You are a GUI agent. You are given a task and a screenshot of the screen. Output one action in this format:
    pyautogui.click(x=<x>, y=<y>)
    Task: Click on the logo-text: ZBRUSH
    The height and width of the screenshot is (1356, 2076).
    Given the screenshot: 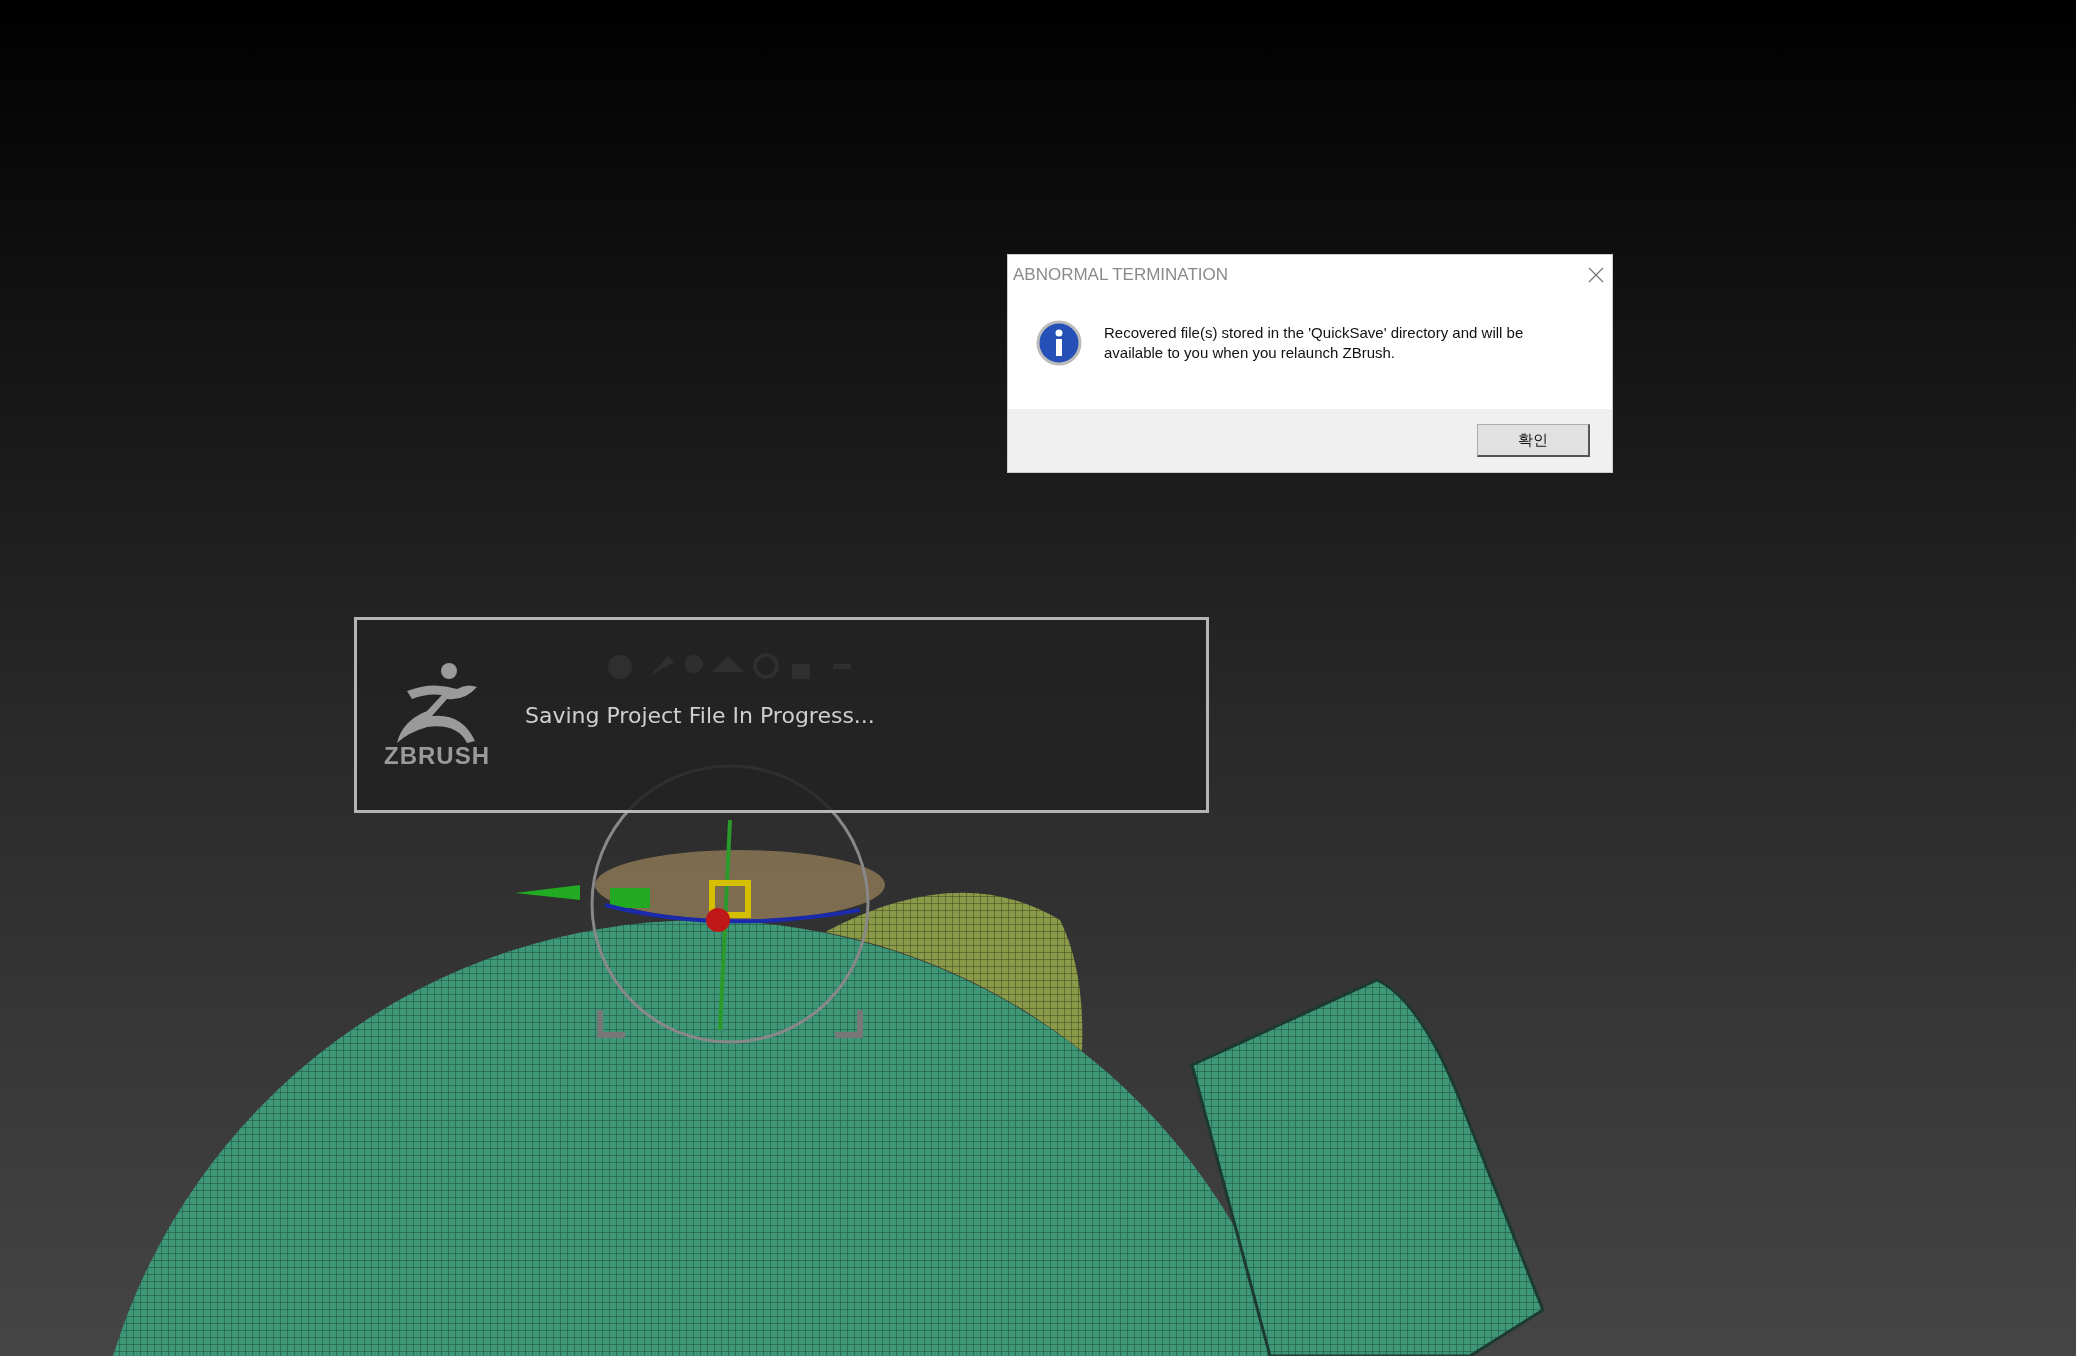 What is the action you would take?
    pyautogui.click(x=437, y=755)
    